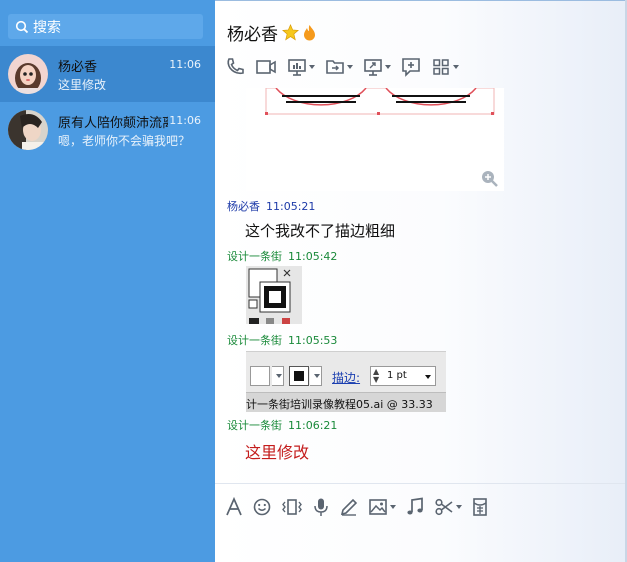 This screenshot has width=627, height=562. Describe the element at coordinates (378, 507) in the screenshot. I see `image-icon` at that location.